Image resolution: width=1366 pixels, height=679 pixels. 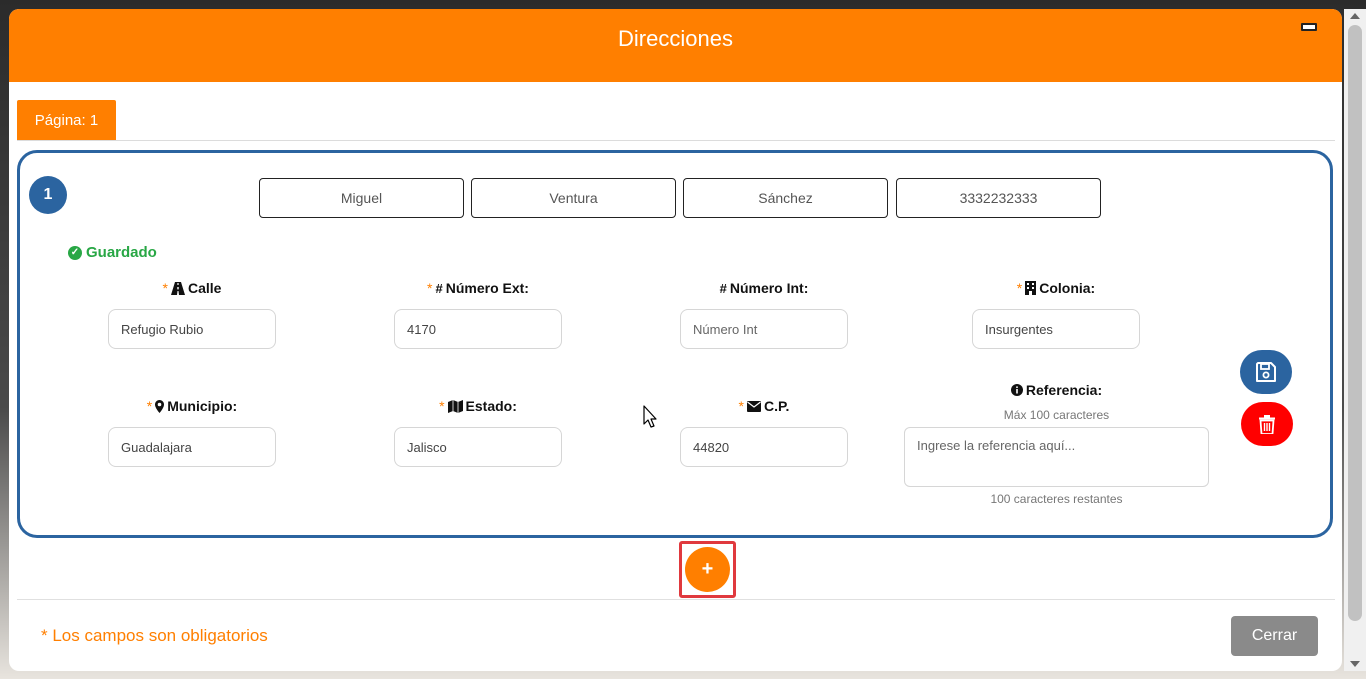 I want to click on estado-label-text: Estado:, so click(x=491, y=406).